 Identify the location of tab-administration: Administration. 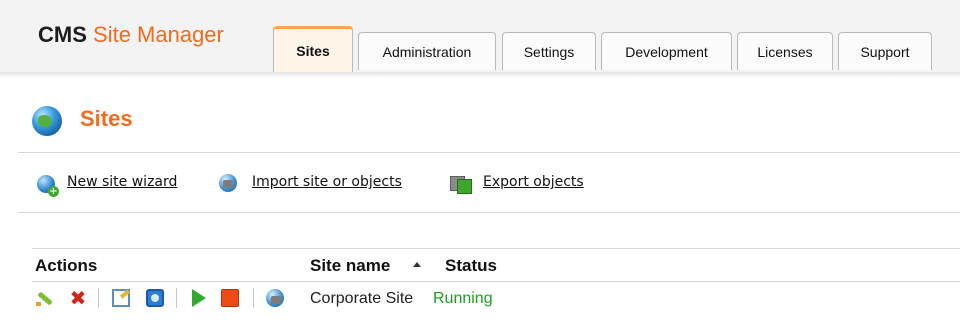
(427, 51).